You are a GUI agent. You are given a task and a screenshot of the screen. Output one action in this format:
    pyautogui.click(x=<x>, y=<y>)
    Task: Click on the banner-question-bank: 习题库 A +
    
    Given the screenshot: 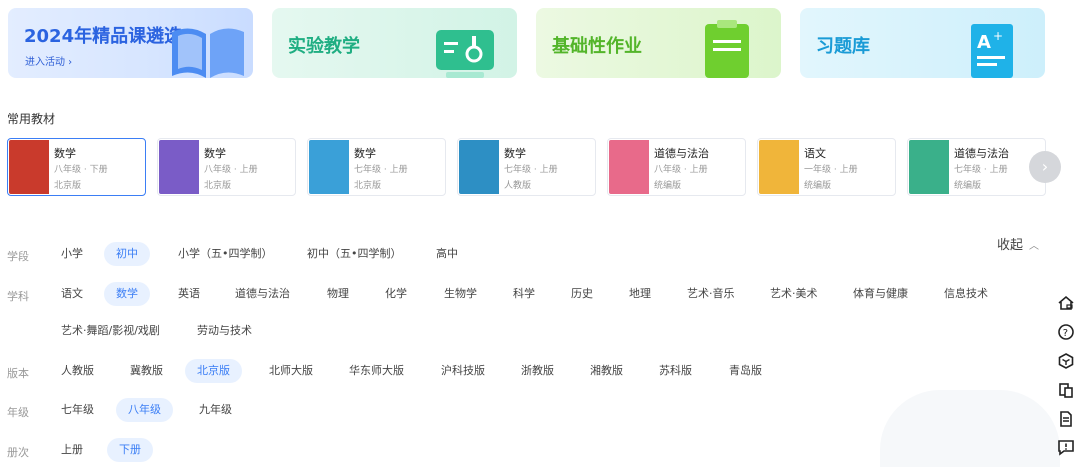 What is the action you would take?
    pyautogui.click(x=922, y=43)
    